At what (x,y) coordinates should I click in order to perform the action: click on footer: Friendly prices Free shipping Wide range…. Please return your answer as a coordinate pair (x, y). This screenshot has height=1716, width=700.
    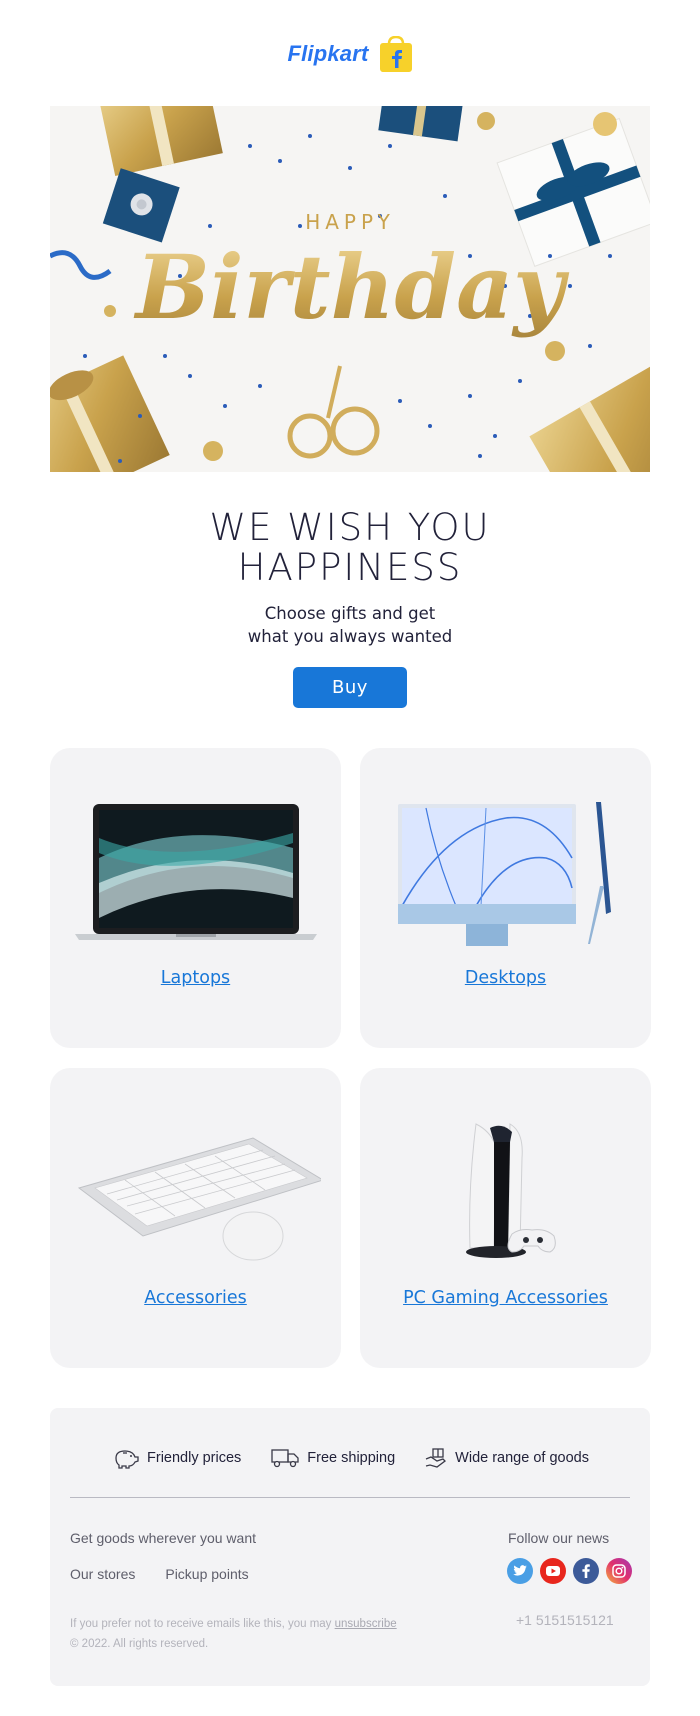
    Looking at the image, I should click on (350, 1547).